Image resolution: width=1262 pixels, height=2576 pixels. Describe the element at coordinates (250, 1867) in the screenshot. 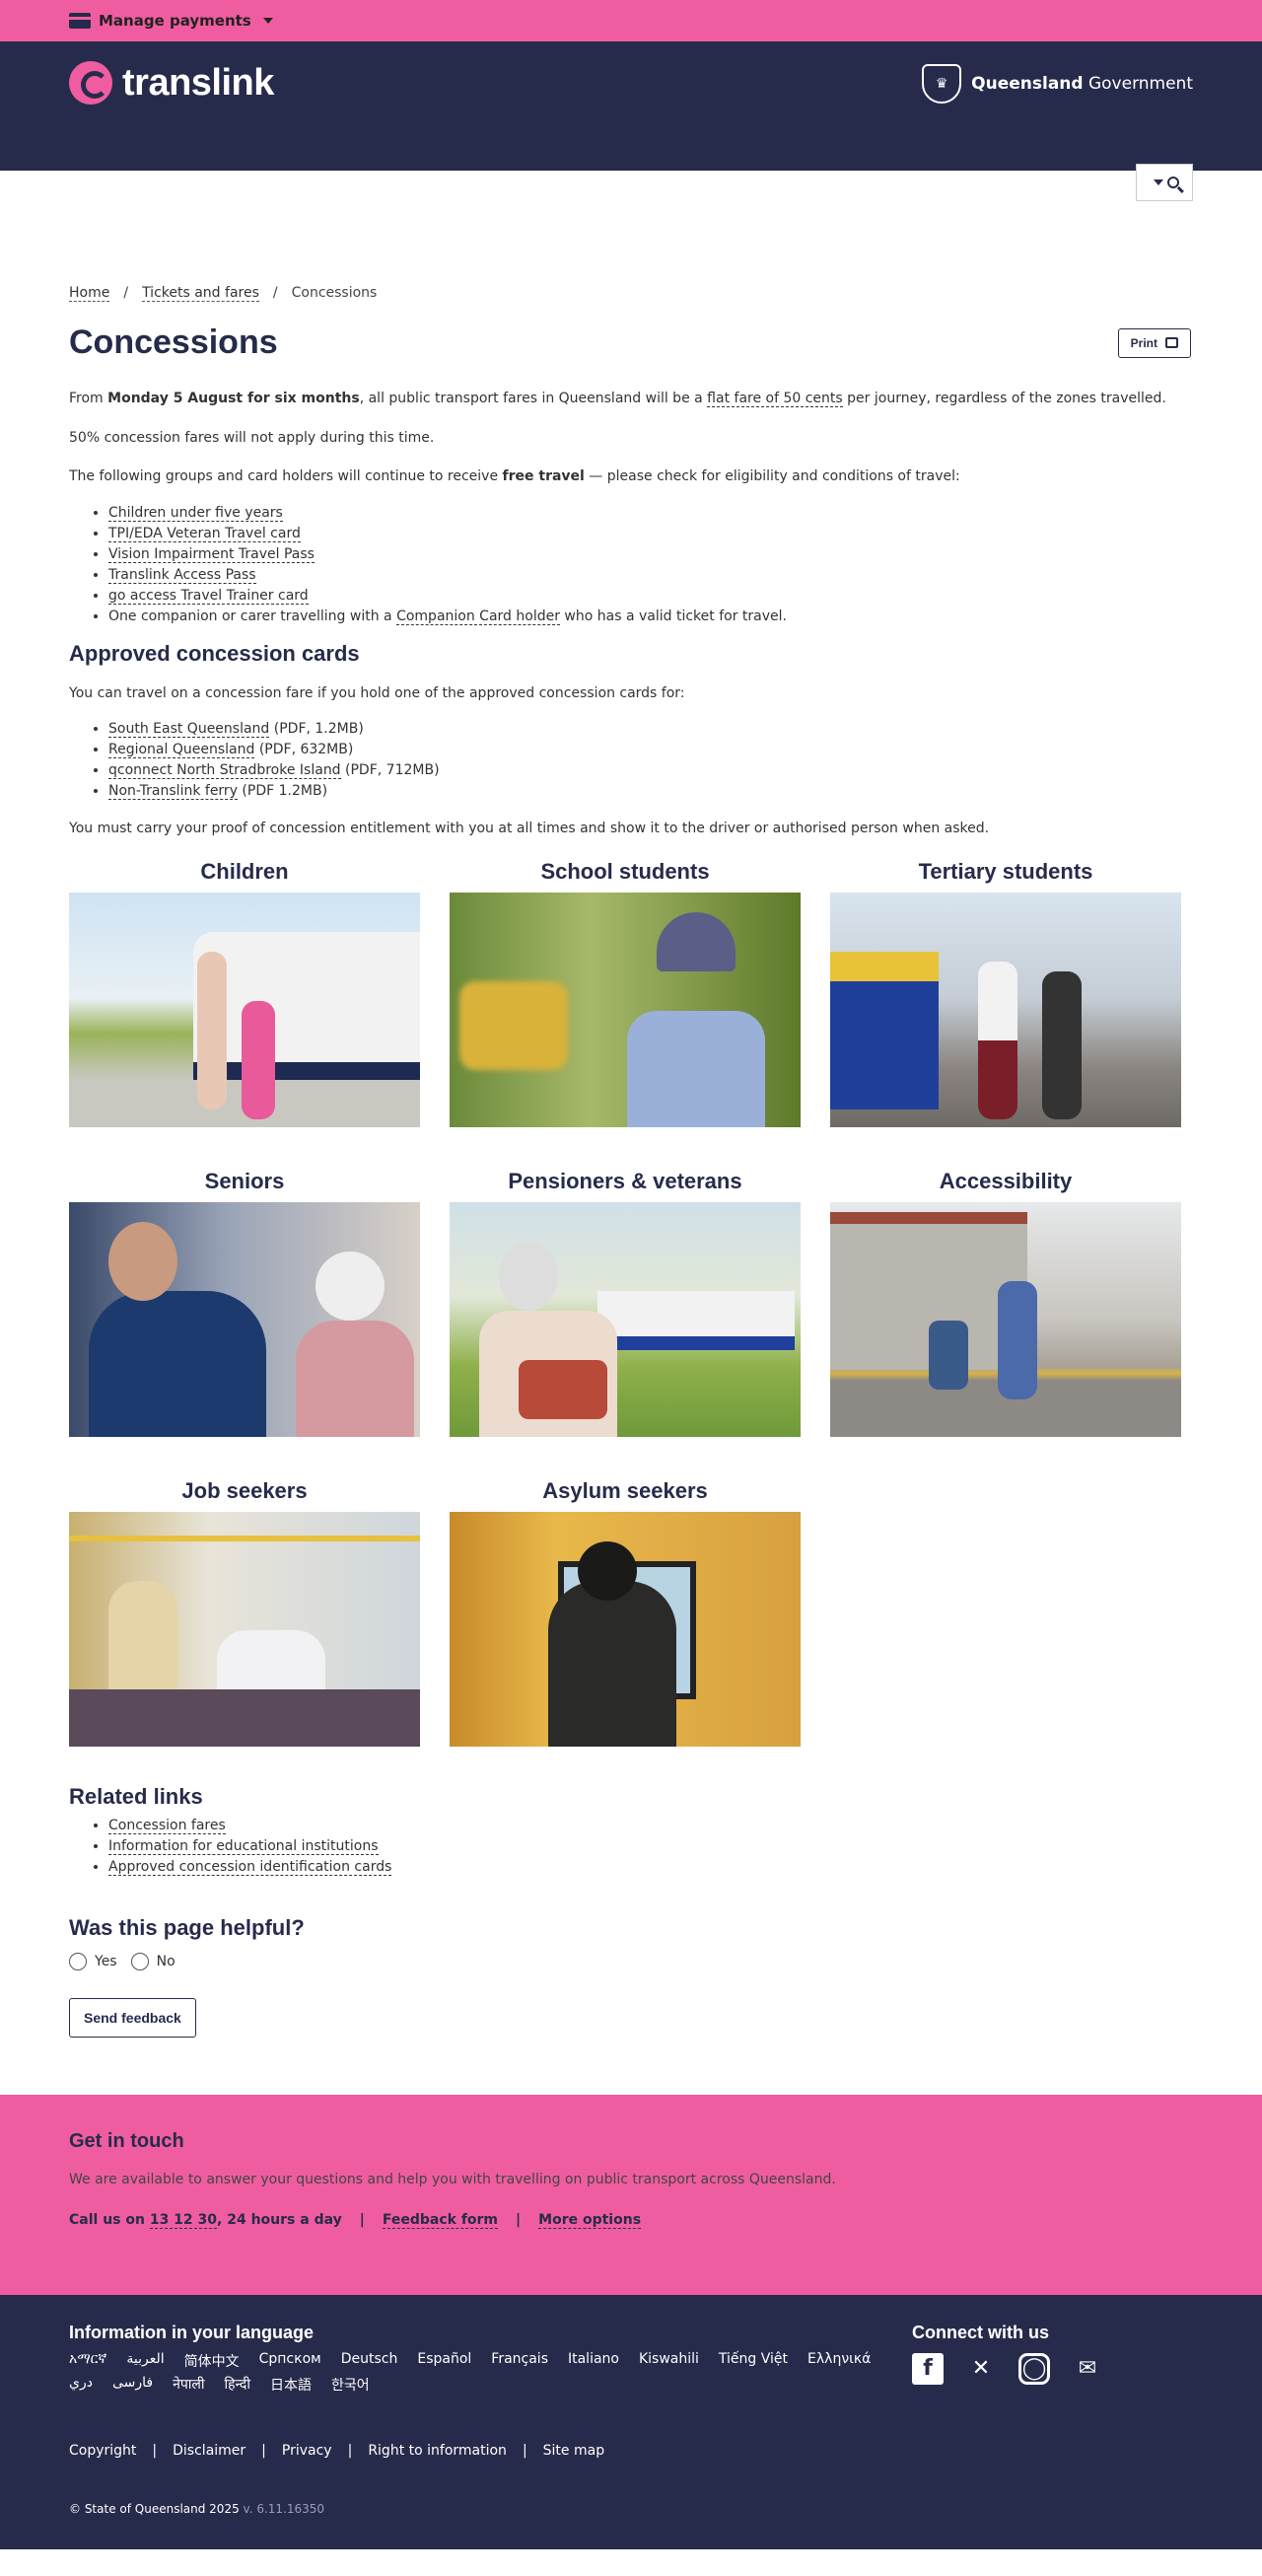

I see `related-link: Approved concession identification cards` at that location.